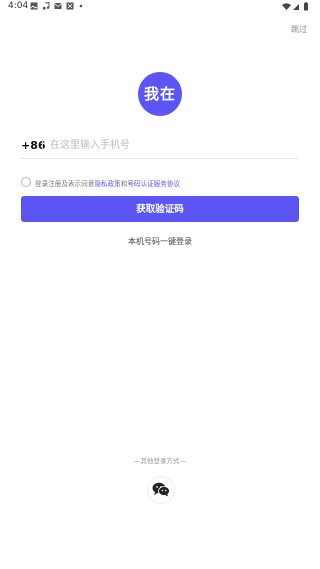 This screenshot has height=569, width=320. I want to click on privacy-policy-link: 隐私政策, so click(107, 184).